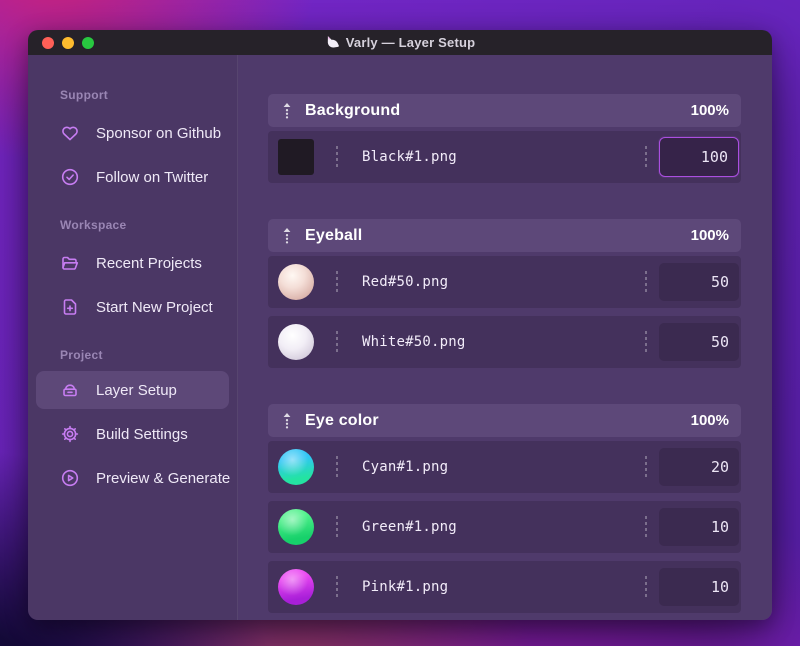  I want to click on window-title: Varly — Layer Setup, so click(400, 42).